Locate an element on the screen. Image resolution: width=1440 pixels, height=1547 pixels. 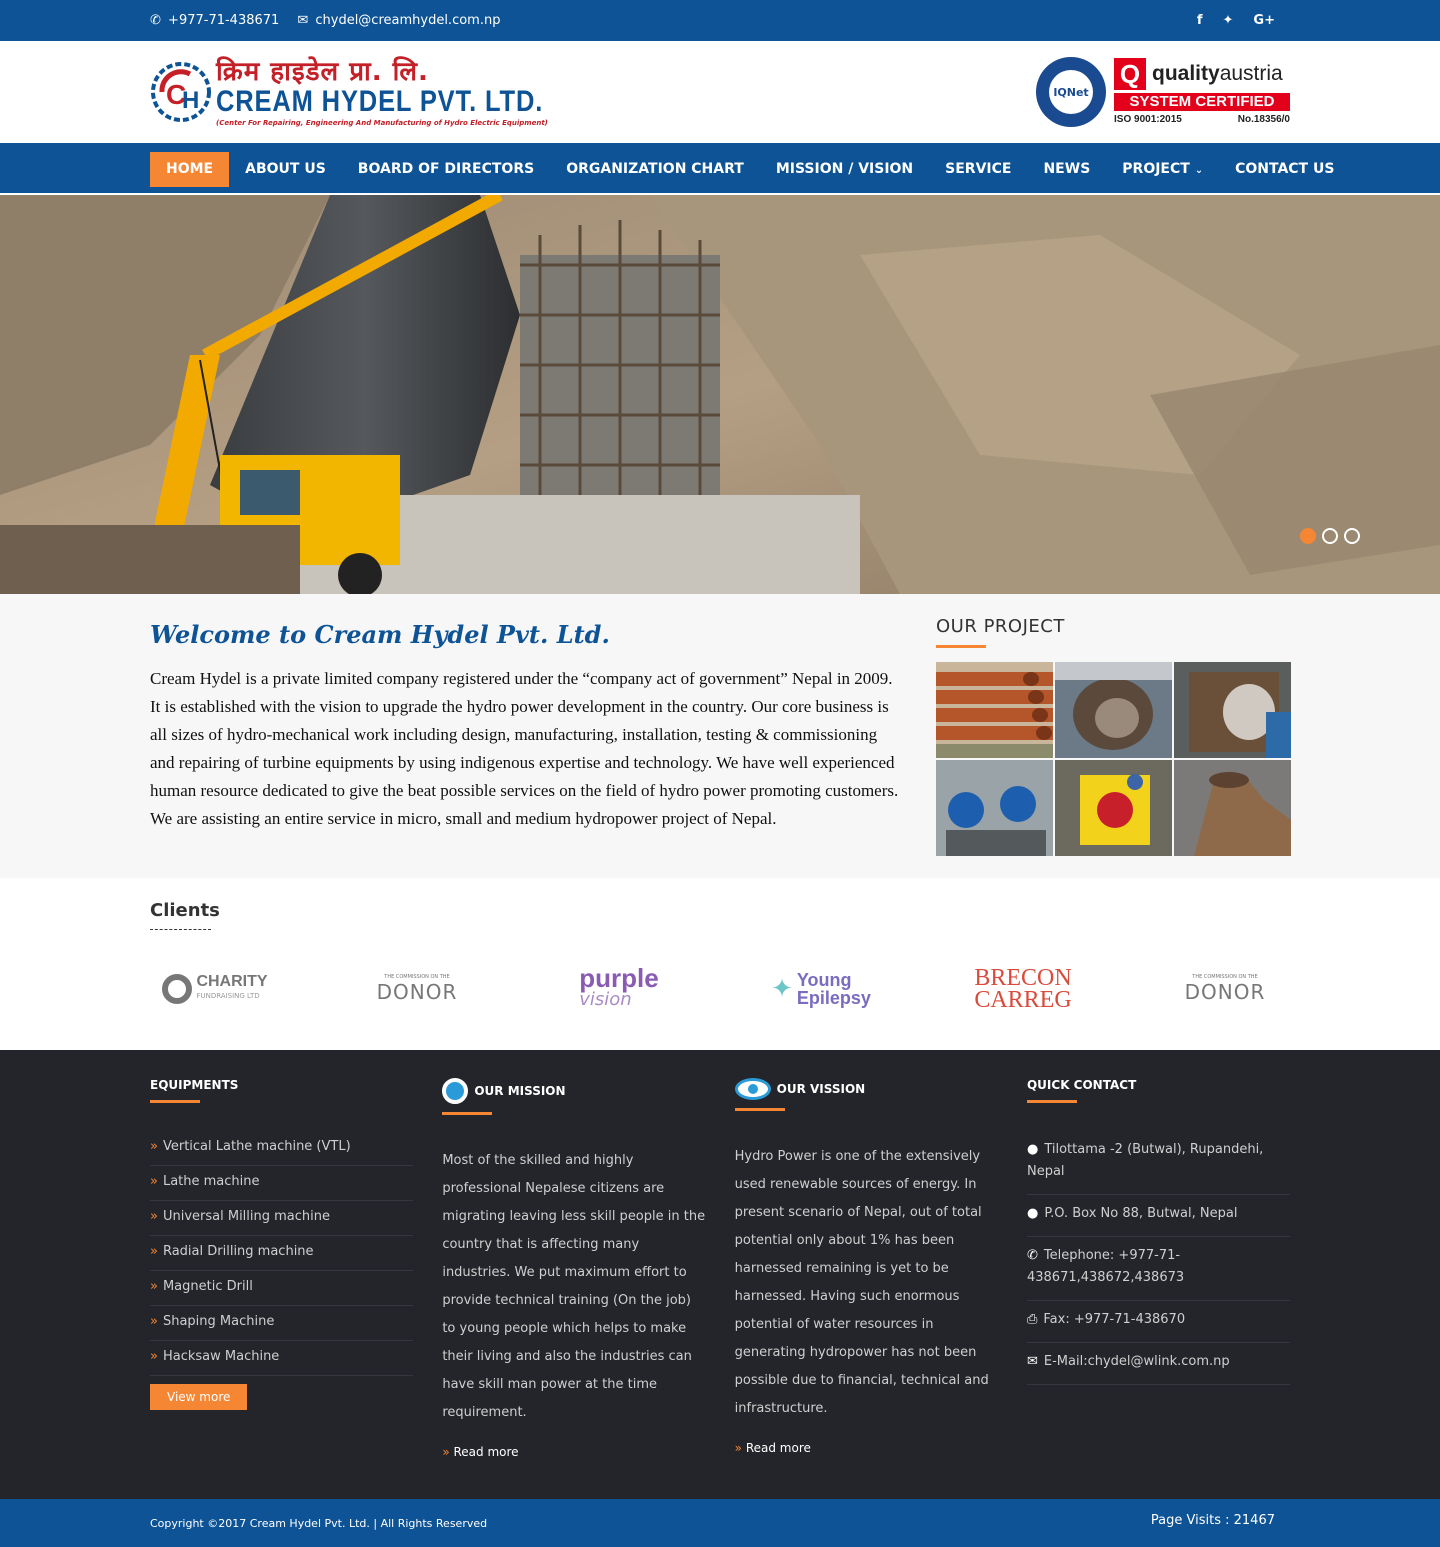
nav-contact-us: CONTACT US is located at coordinates (1284, 169).